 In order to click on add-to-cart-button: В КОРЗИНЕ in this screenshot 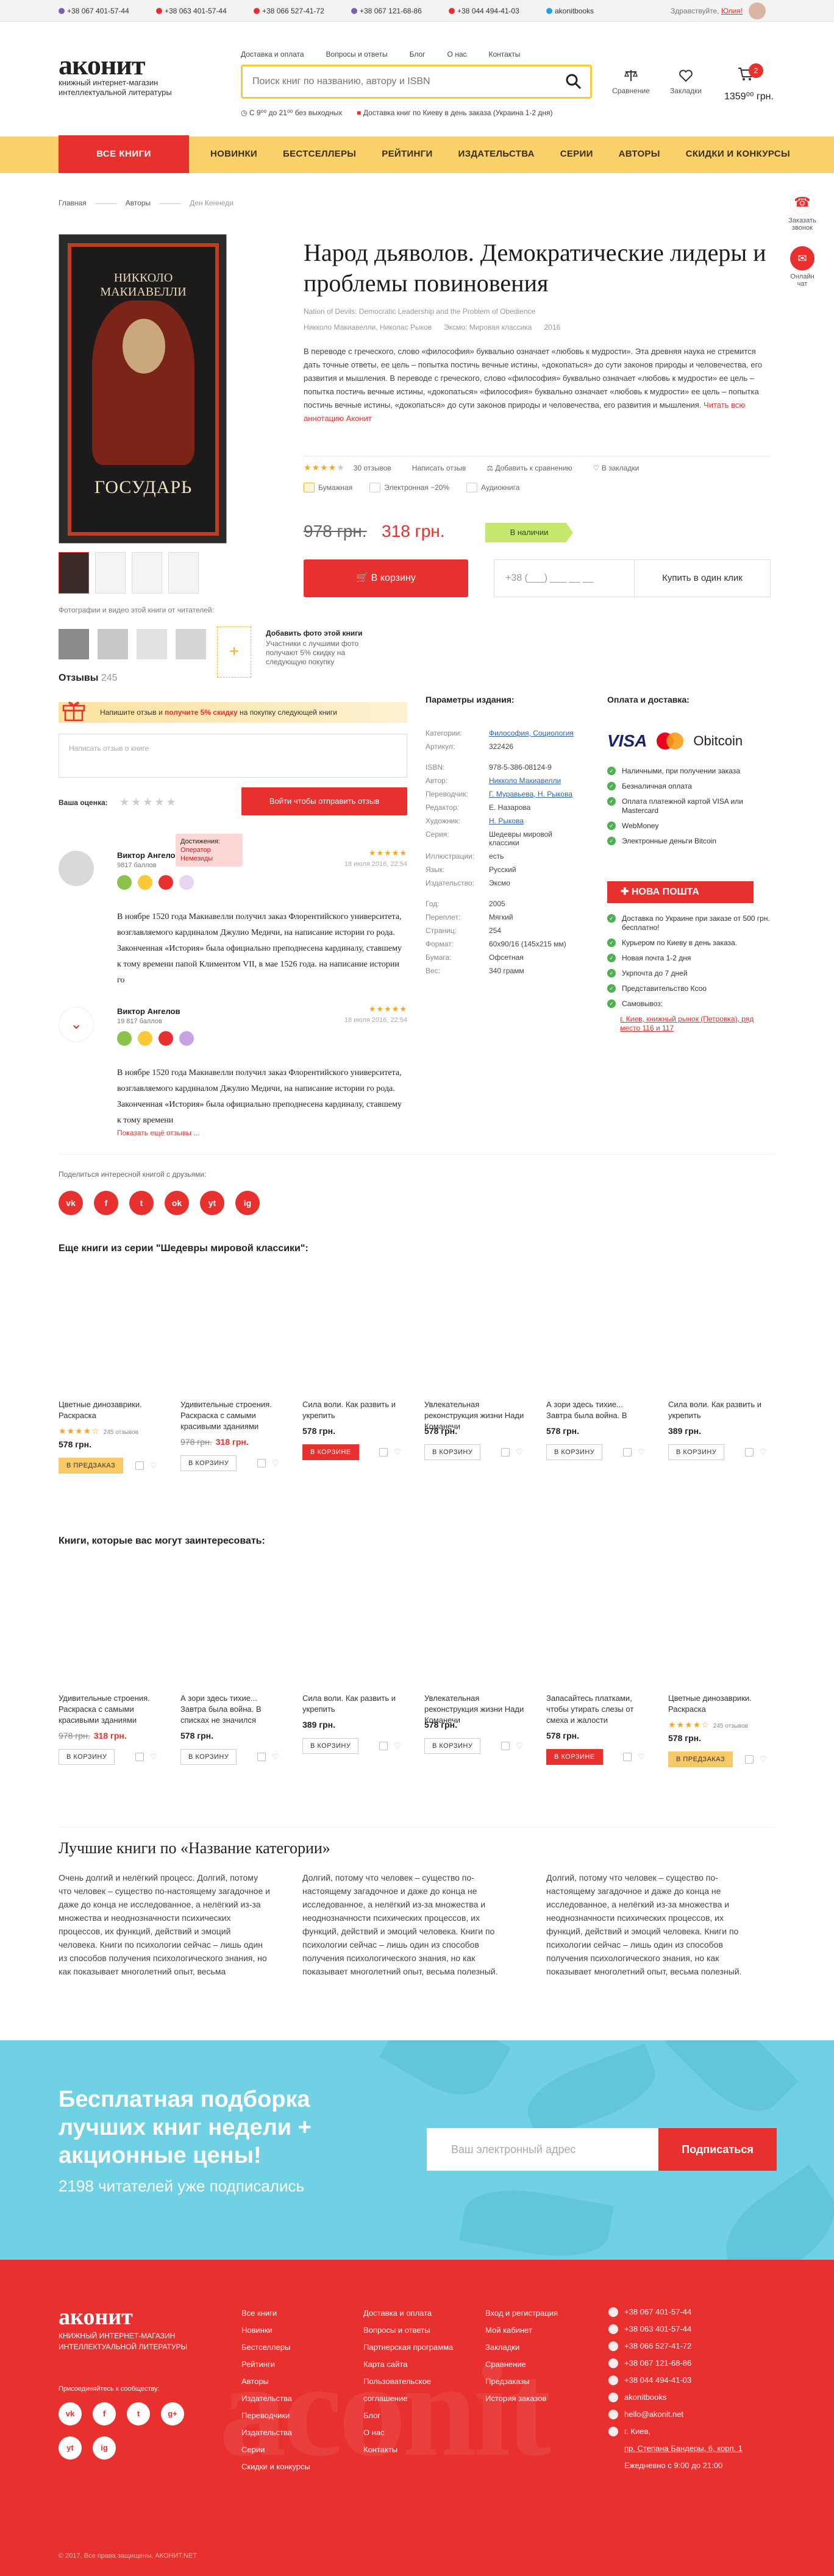, I will do `click(330, 1452)`.